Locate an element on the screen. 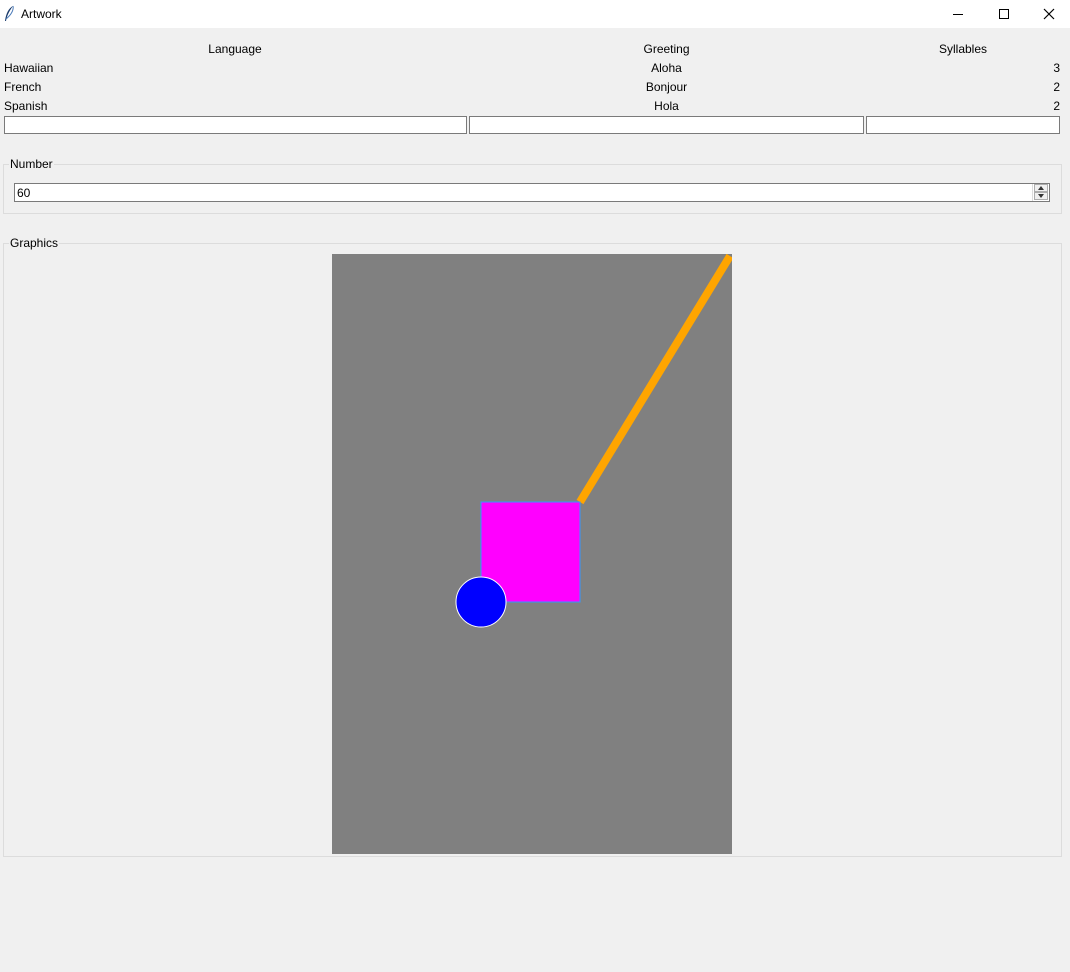 The image size is (1070, 972). syllables-entry is located at coordinates (963, 125).